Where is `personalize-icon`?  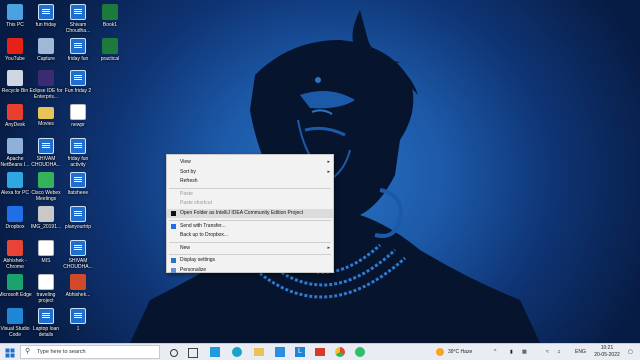
personalize-icon is located at coordinates (173, 270).